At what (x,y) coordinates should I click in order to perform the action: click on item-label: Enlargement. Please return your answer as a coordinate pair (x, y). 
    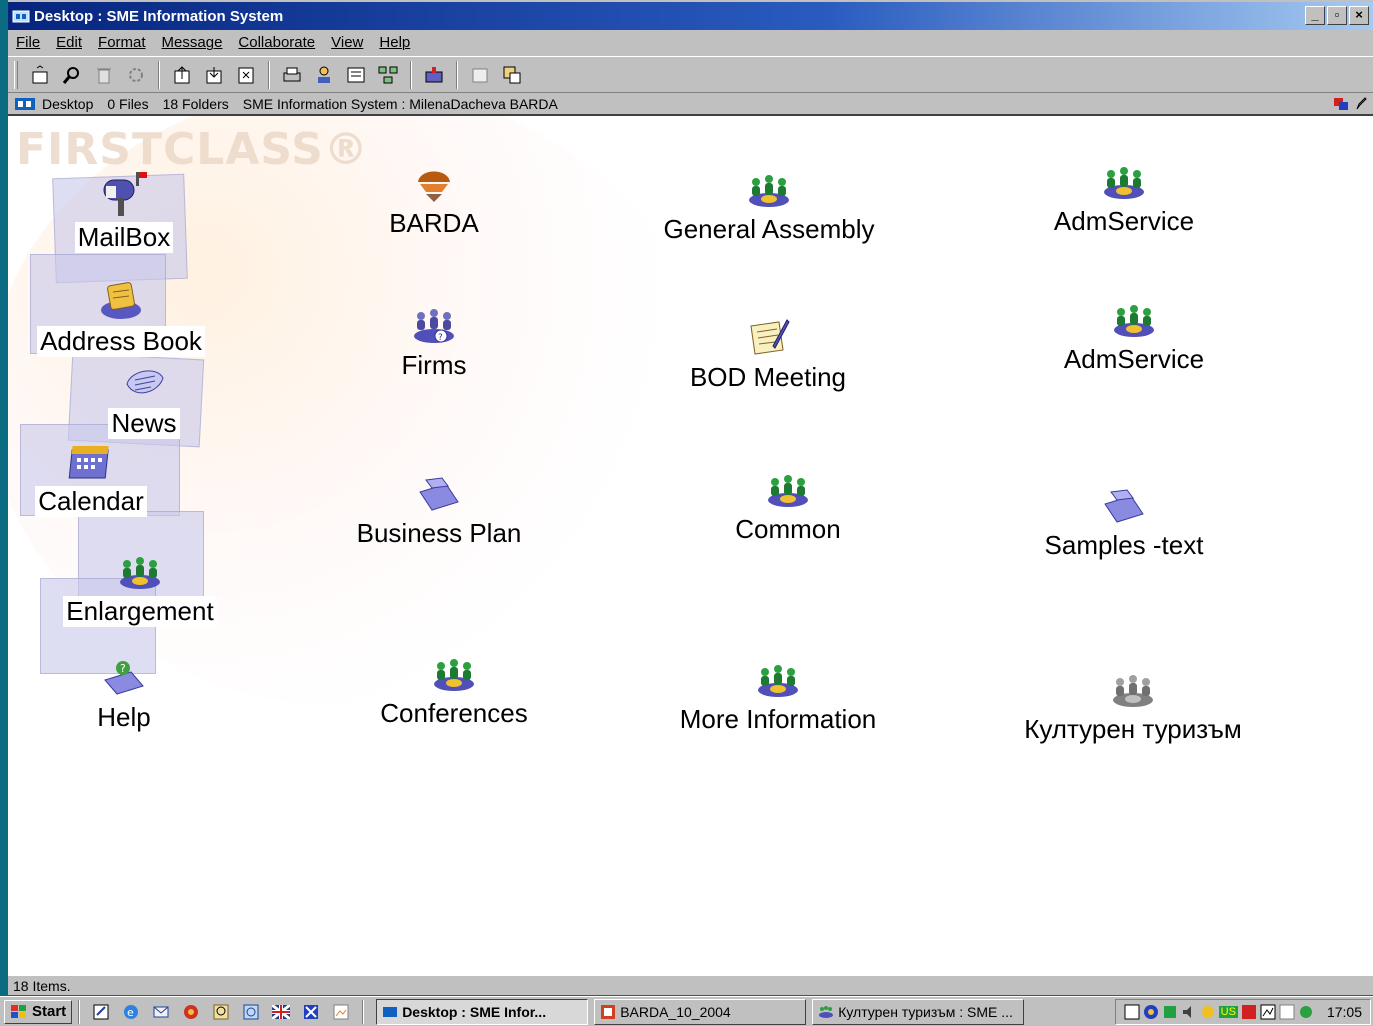
    Looking at the image, I should click on (140, 611).